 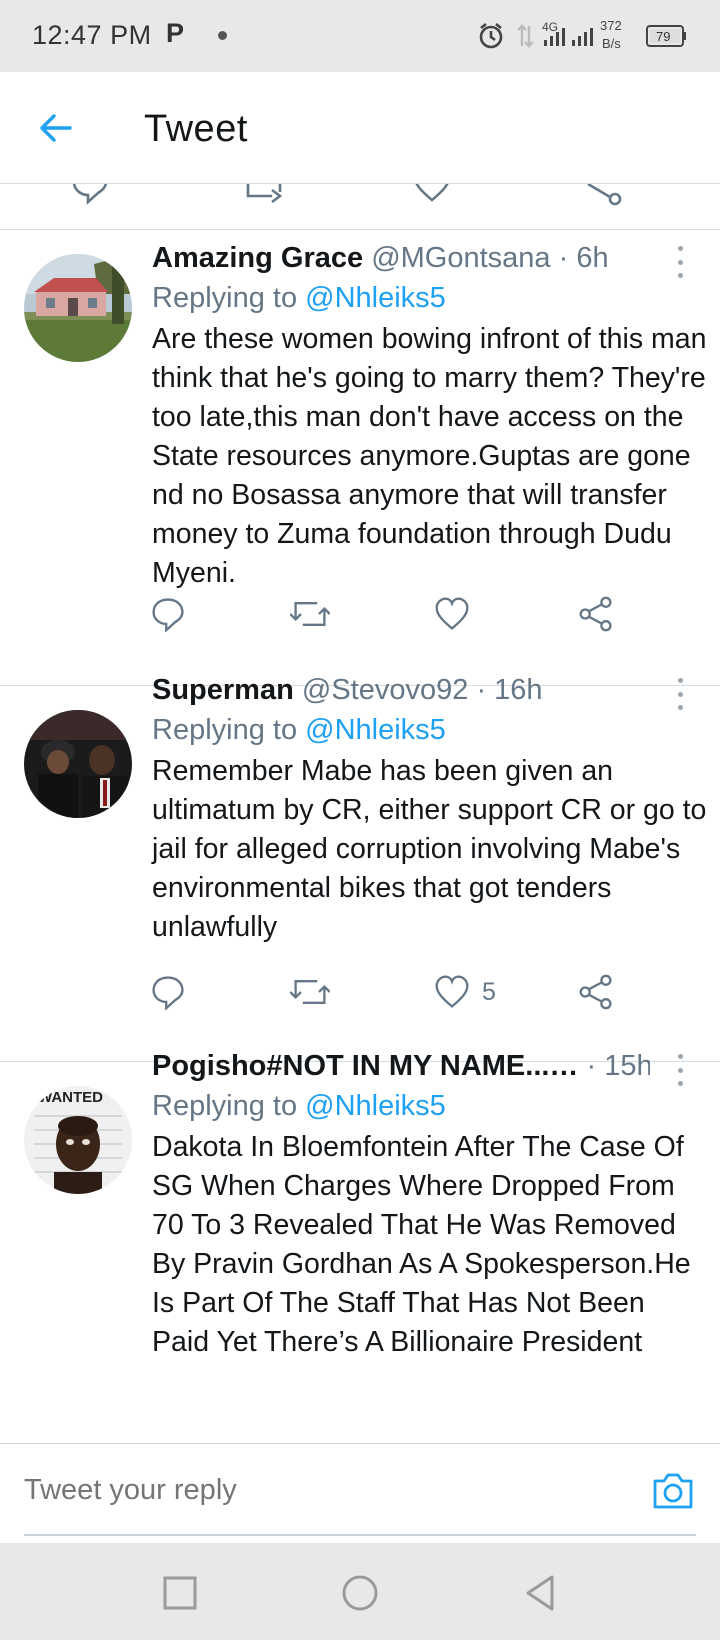 I want to click on tweet-time: 15h, so click(x=627, y=1066).